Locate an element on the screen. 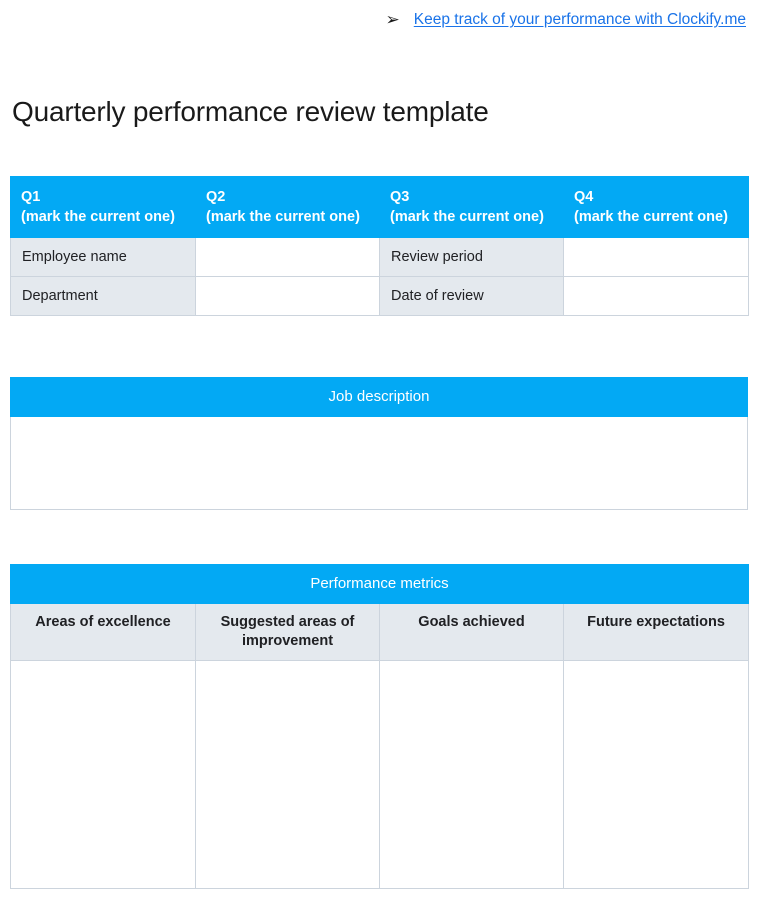  column-header-goals-achieved: Goals achieved is located at coordinates (471, 632).